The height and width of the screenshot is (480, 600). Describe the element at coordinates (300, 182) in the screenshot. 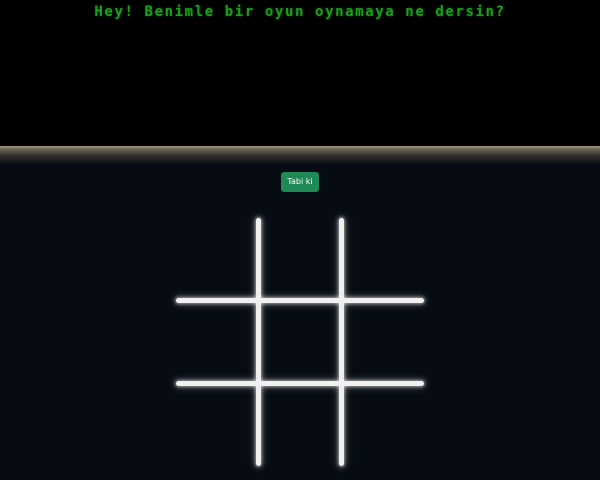

I see `accept-game-button: Tabi ki` at that location.